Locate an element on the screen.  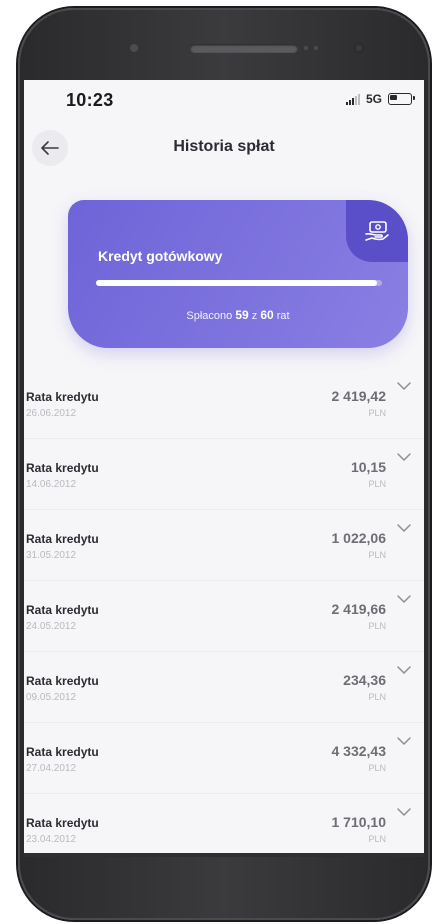
payment-amount: 4 332,43 is located at coordinates (359, 751).